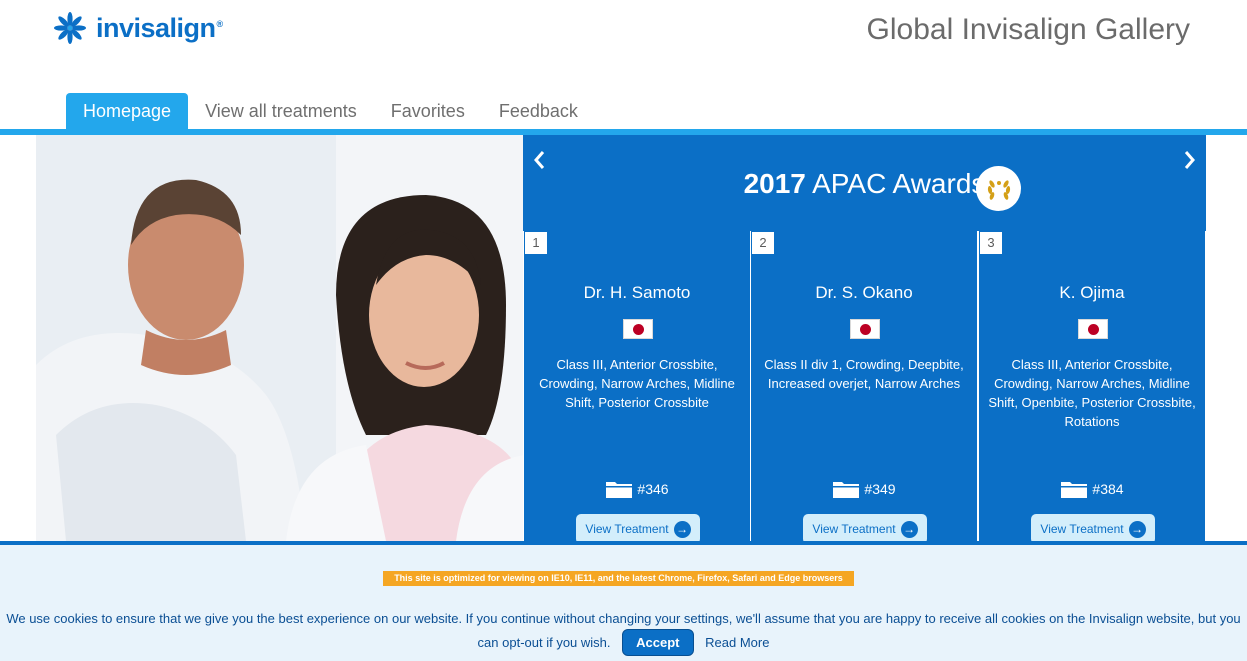 This screenshot has height=661, width=1247. I want to click on invisalign-logo: invisalign®, so click(137, 28).